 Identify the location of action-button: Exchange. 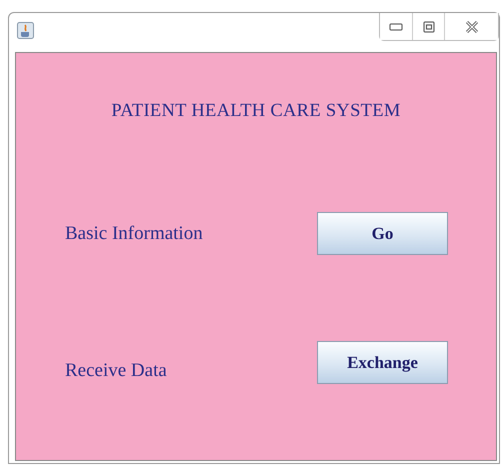
(382, 362).